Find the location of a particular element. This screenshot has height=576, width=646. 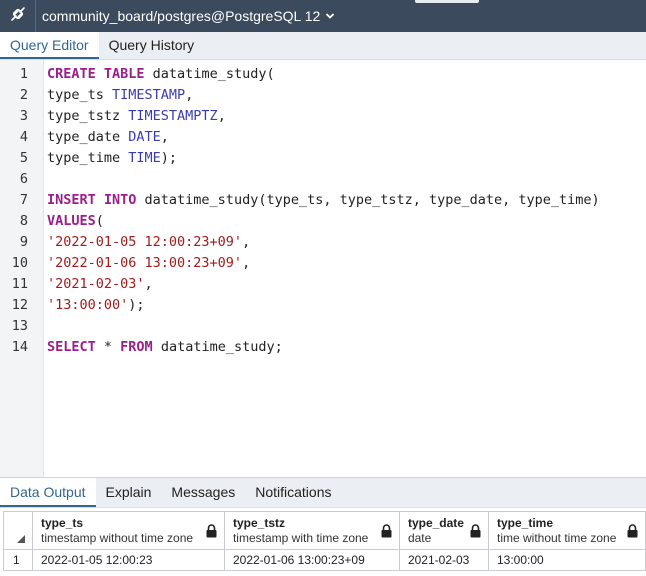

sql-keyword: INSERT INTO is located at coordinates (92, 200).